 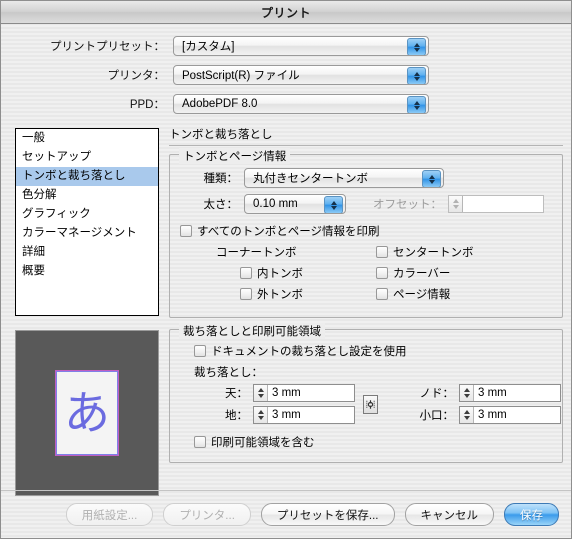 I want to click on sidebar-item-graphics: グラフィック, so click(x=87, y=214).